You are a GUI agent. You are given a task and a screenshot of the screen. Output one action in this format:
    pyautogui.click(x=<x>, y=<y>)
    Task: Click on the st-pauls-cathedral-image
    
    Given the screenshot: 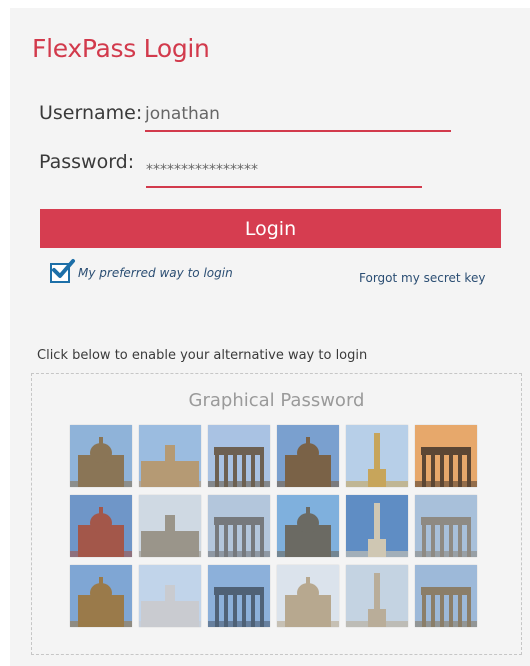 What is the action you would take?
    pyautogui.click(x=377, y=526)
    